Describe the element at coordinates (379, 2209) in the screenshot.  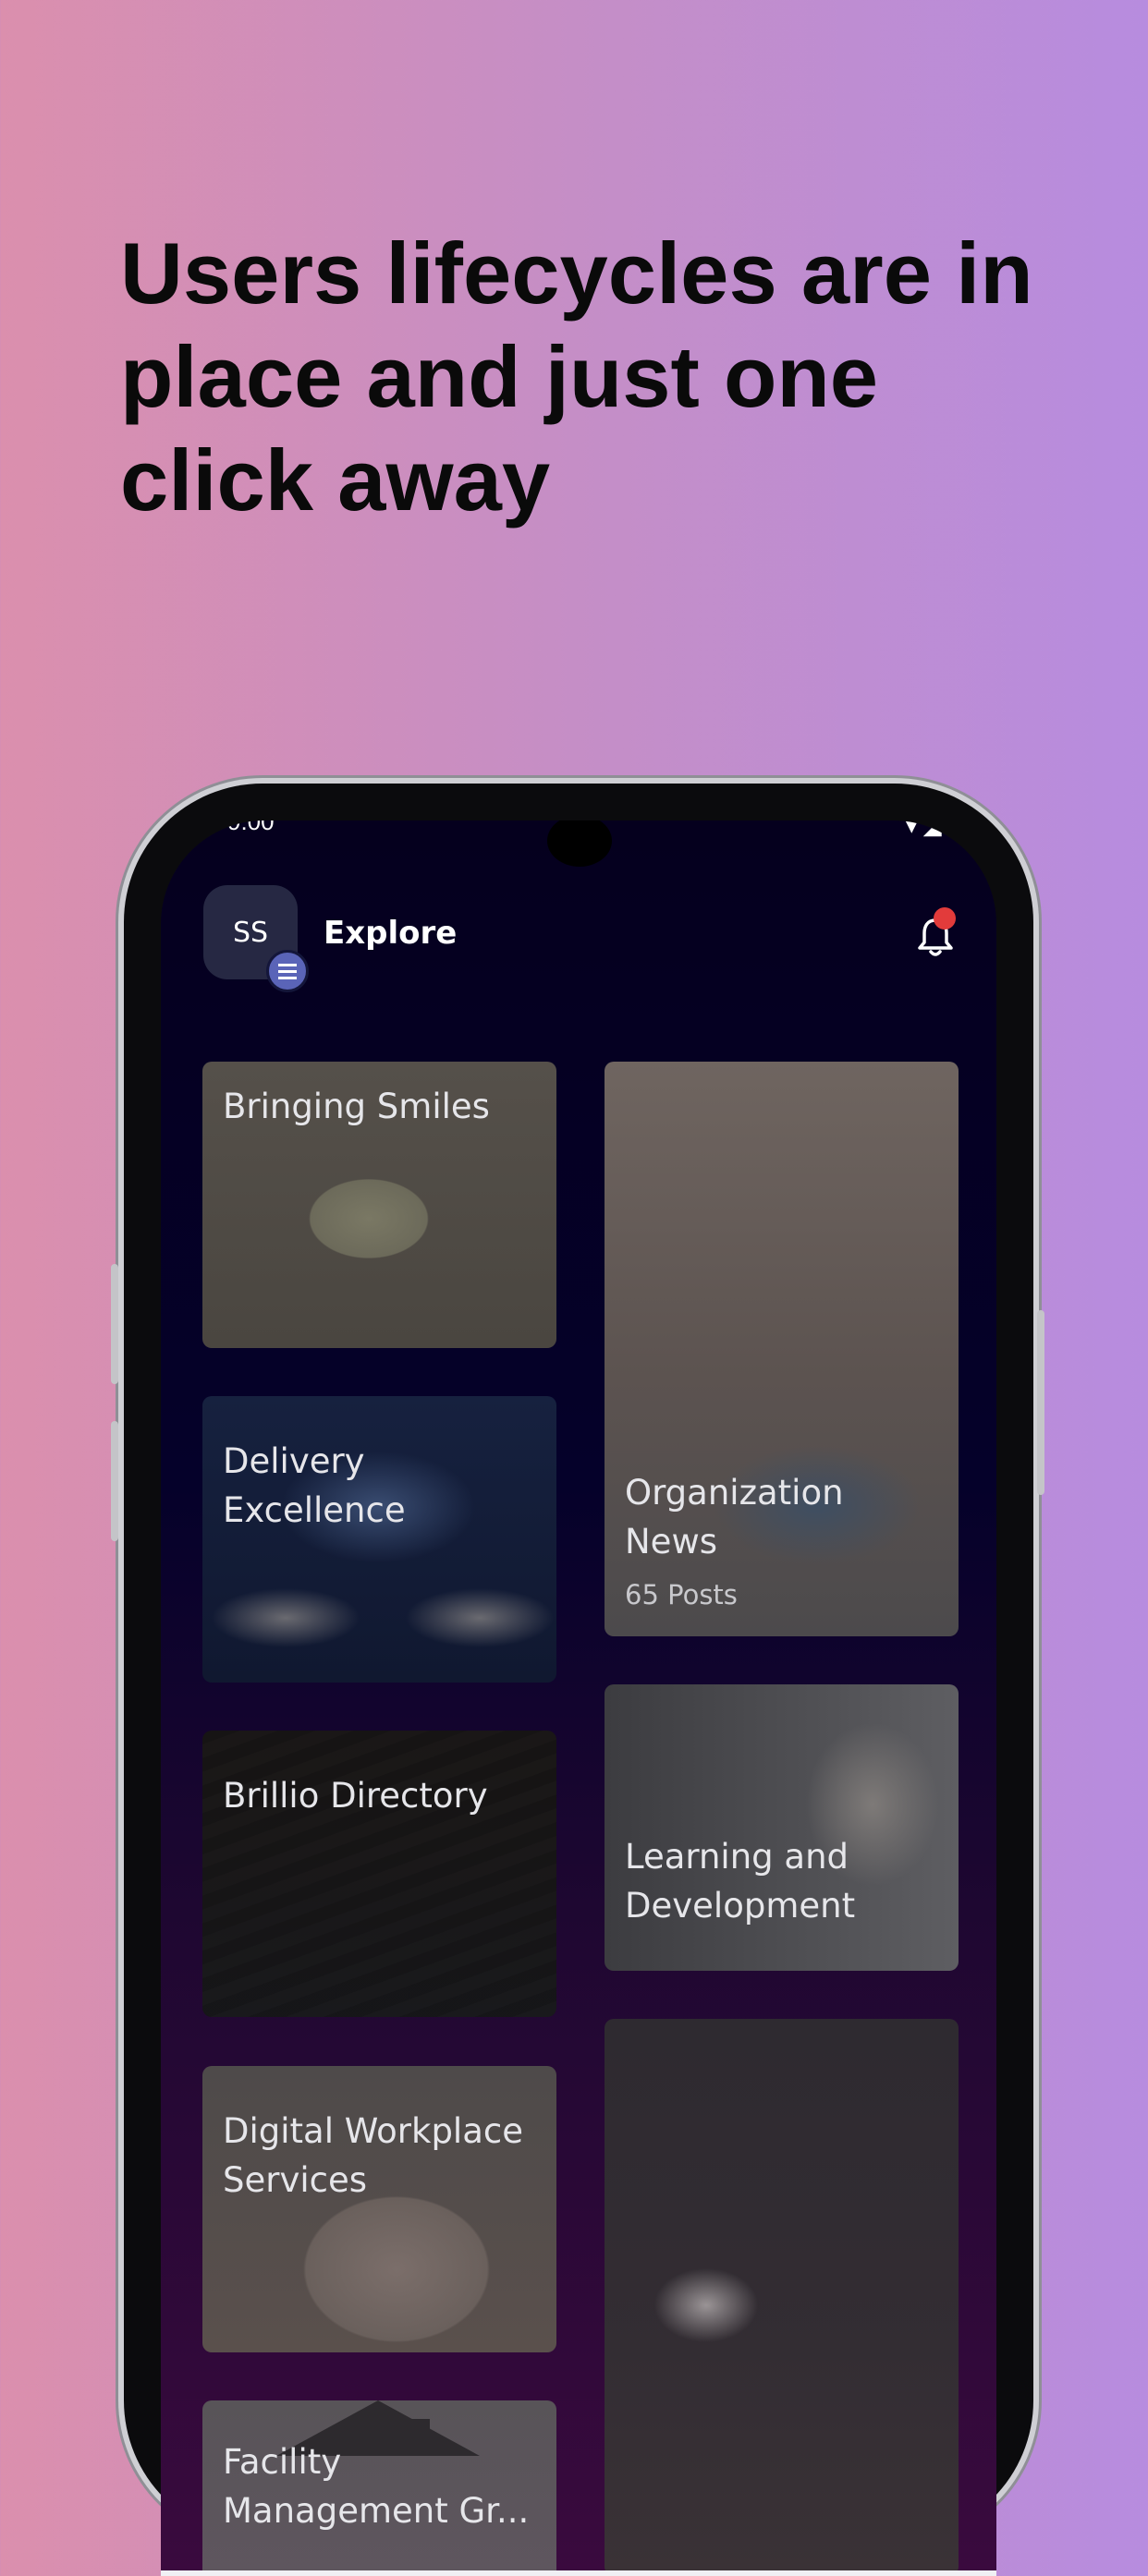
I see `tile-digital-workplace: Digital Workplace Services` at that location.